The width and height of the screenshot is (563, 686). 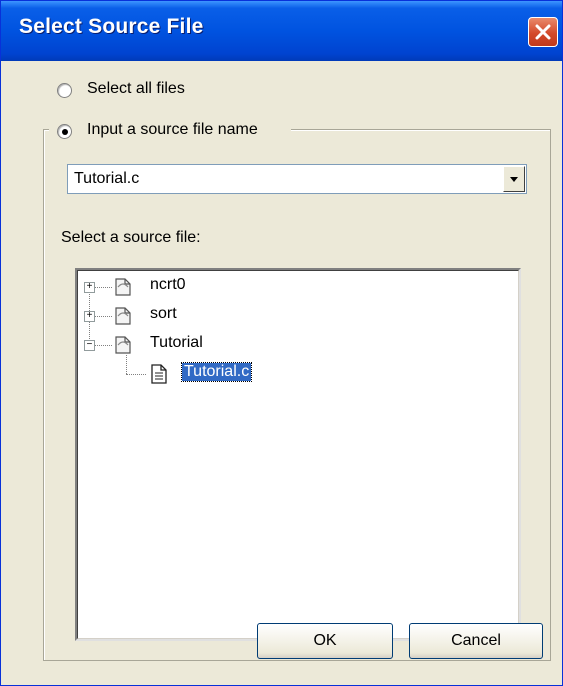 What do you see at coordinates (136, 89) in the screenshot?
I see `select-all-label: Select all files` at bounding box center [136, 89].